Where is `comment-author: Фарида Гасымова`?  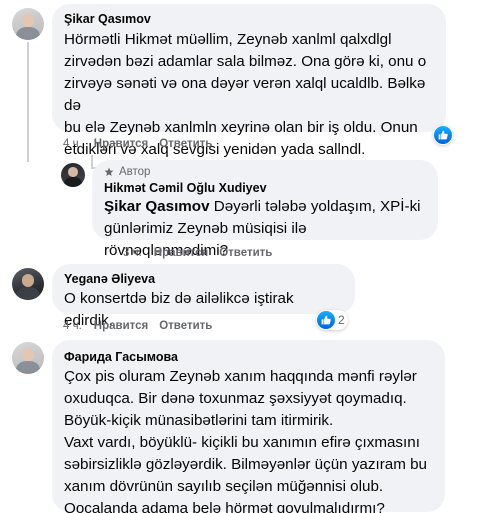
comment-author: Фарида Гасымова is located at coordinates (248, 357).